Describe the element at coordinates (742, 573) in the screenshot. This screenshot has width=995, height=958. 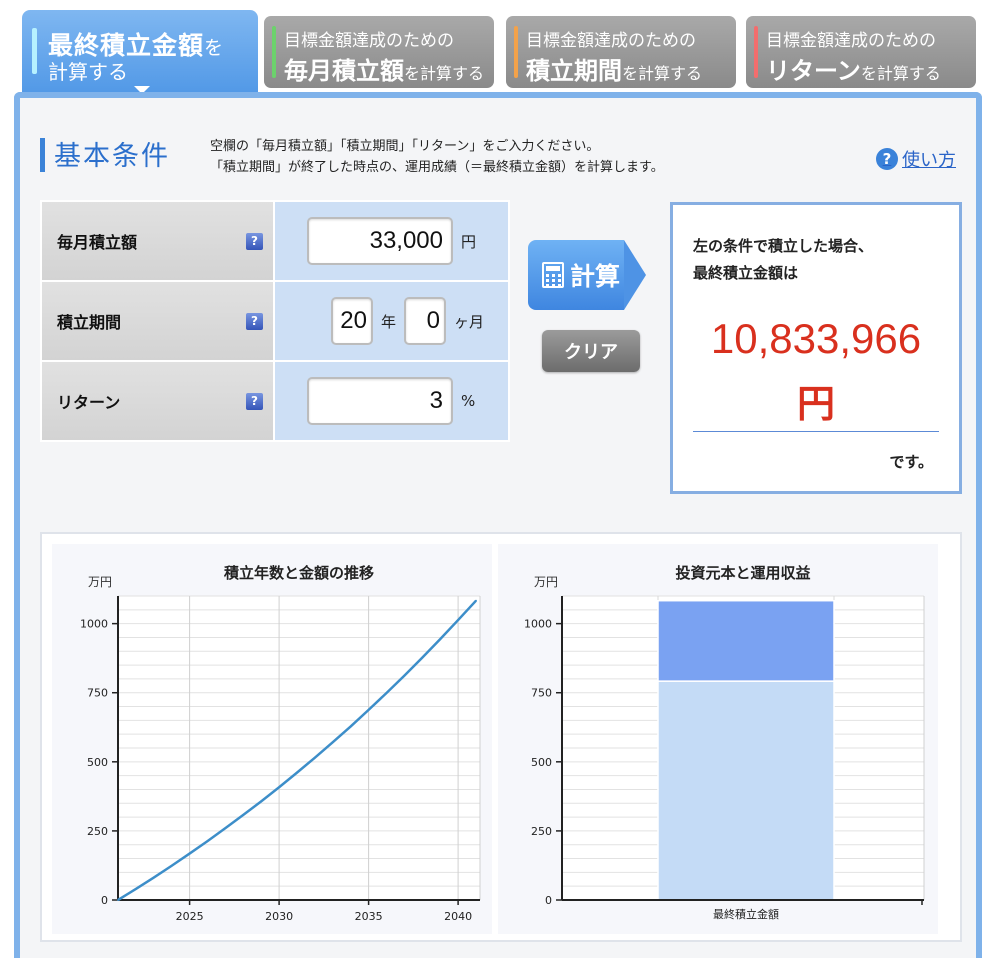
I see `chart-title: 投資元本と運用収益` at that location.